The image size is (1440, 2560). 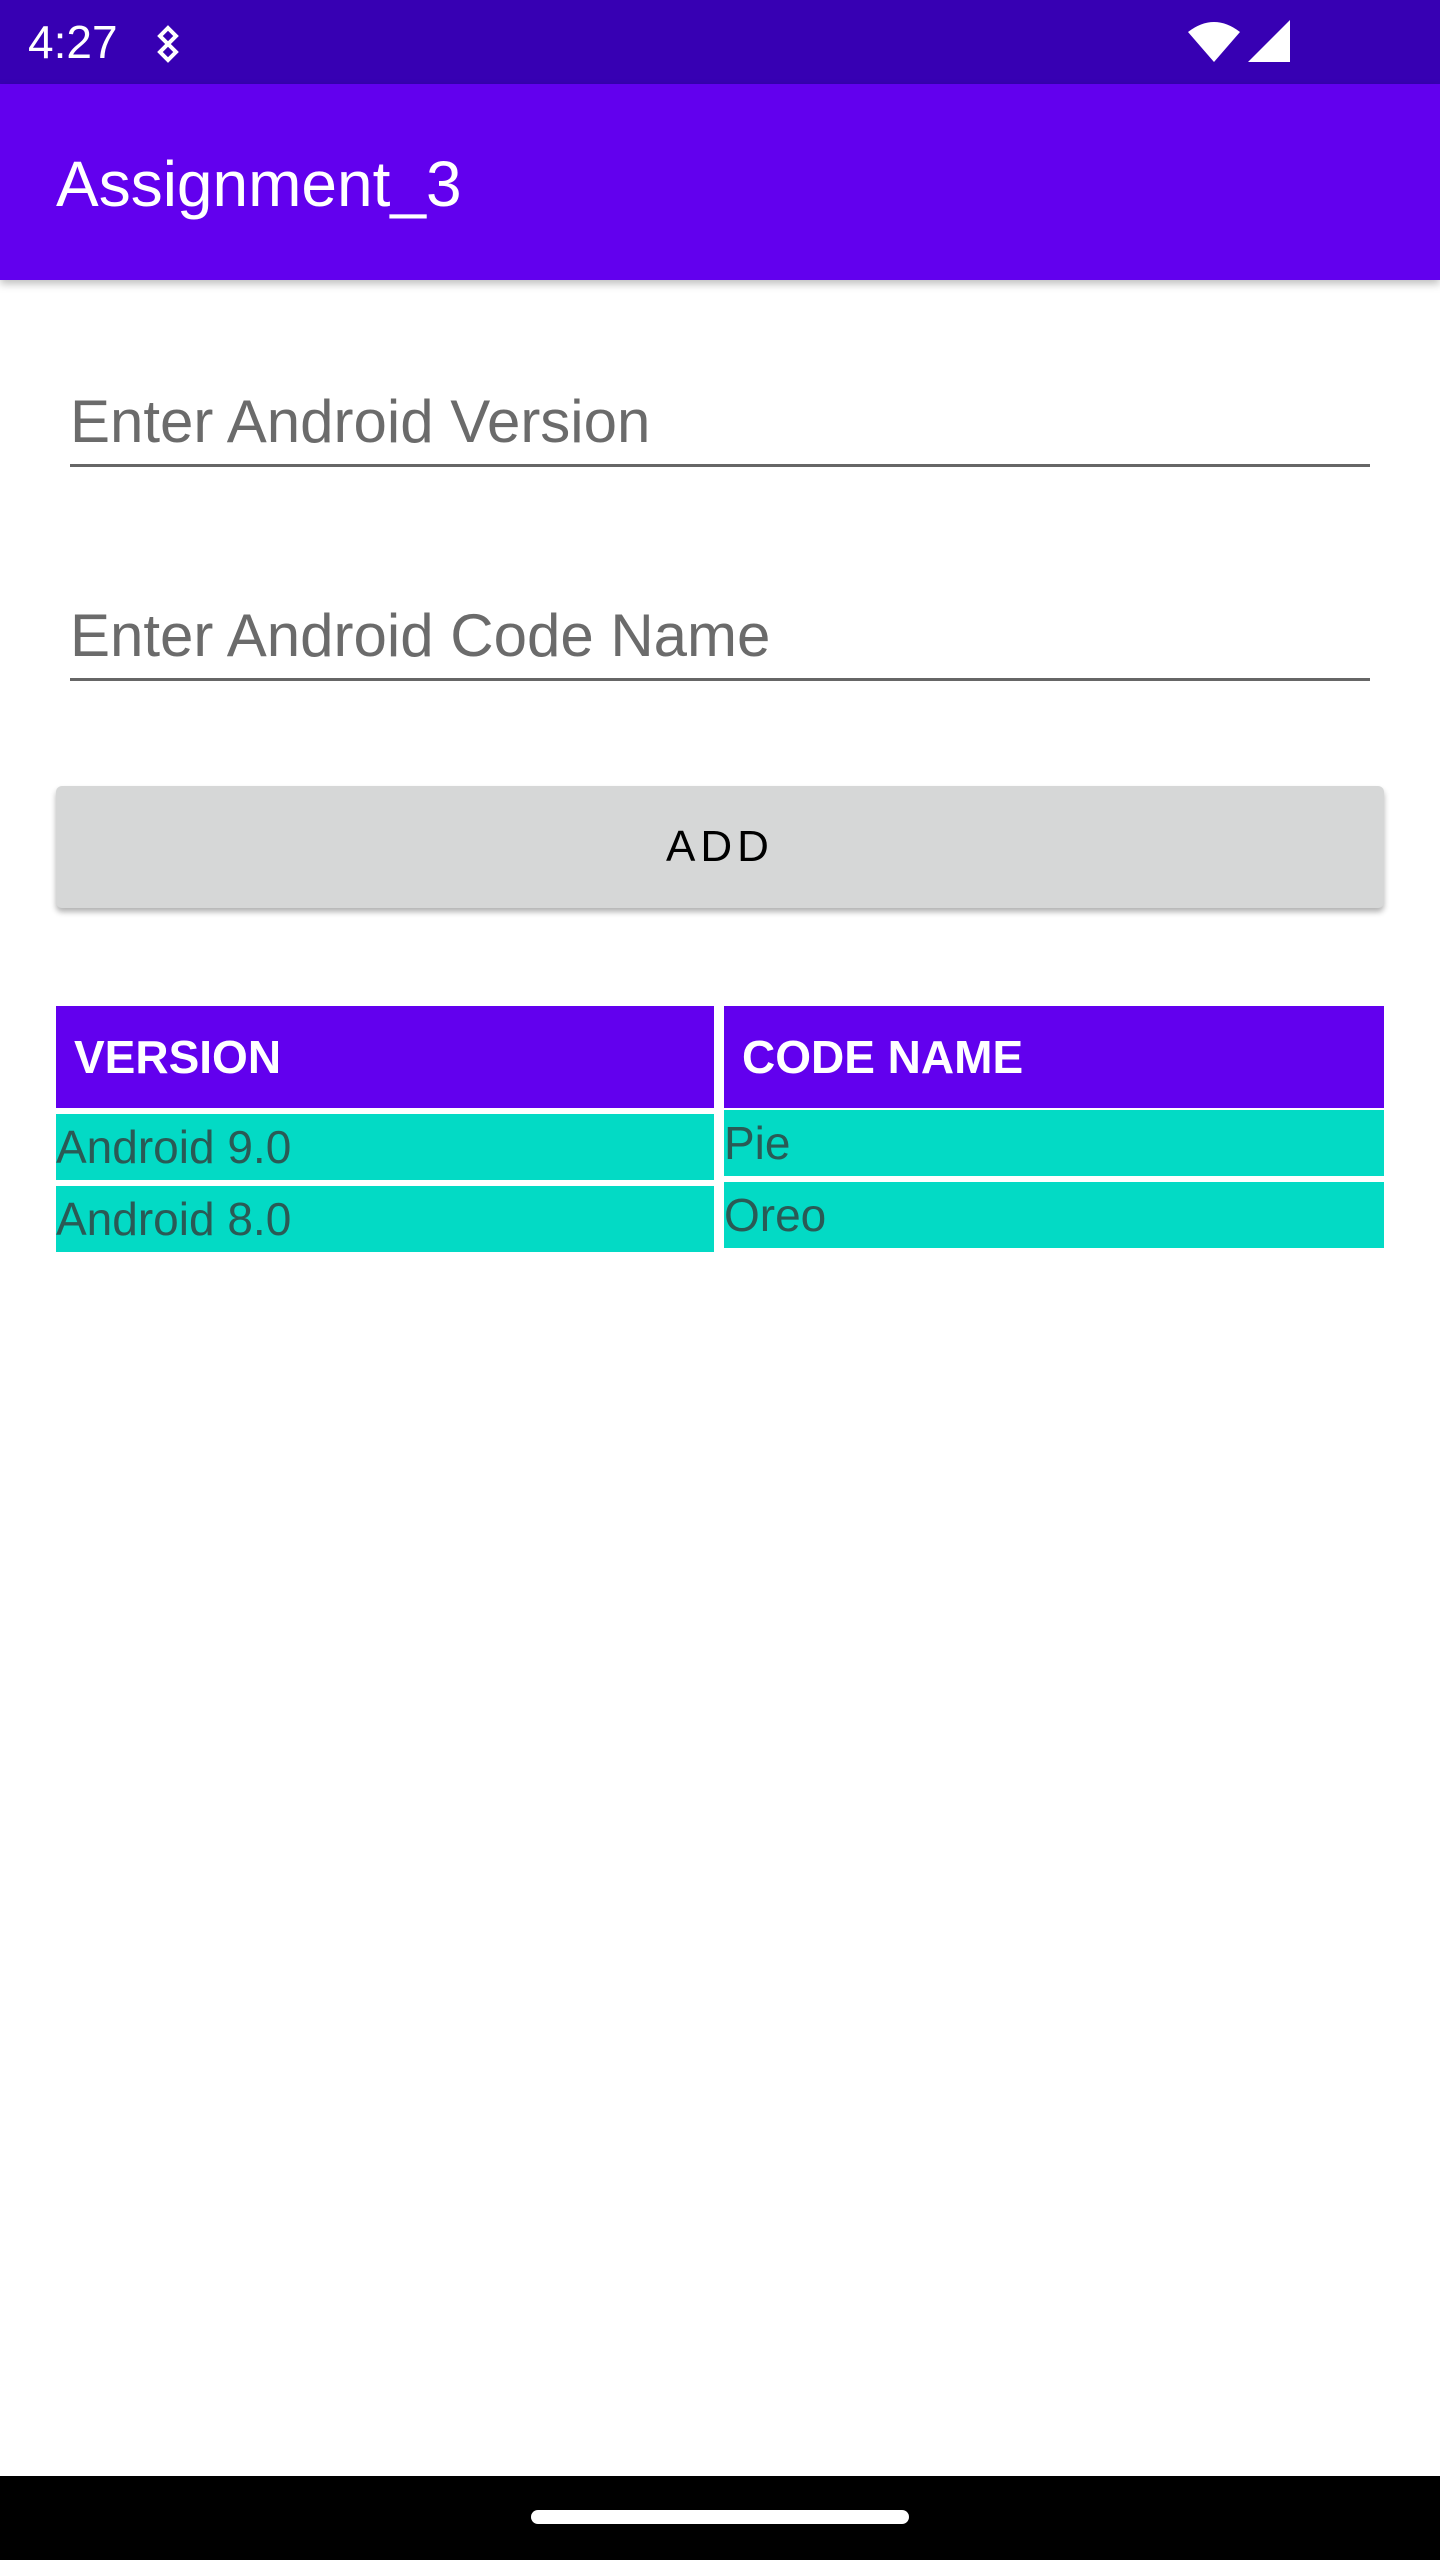 I want to click on status-time: 4:27, so click(x=73, y=42).